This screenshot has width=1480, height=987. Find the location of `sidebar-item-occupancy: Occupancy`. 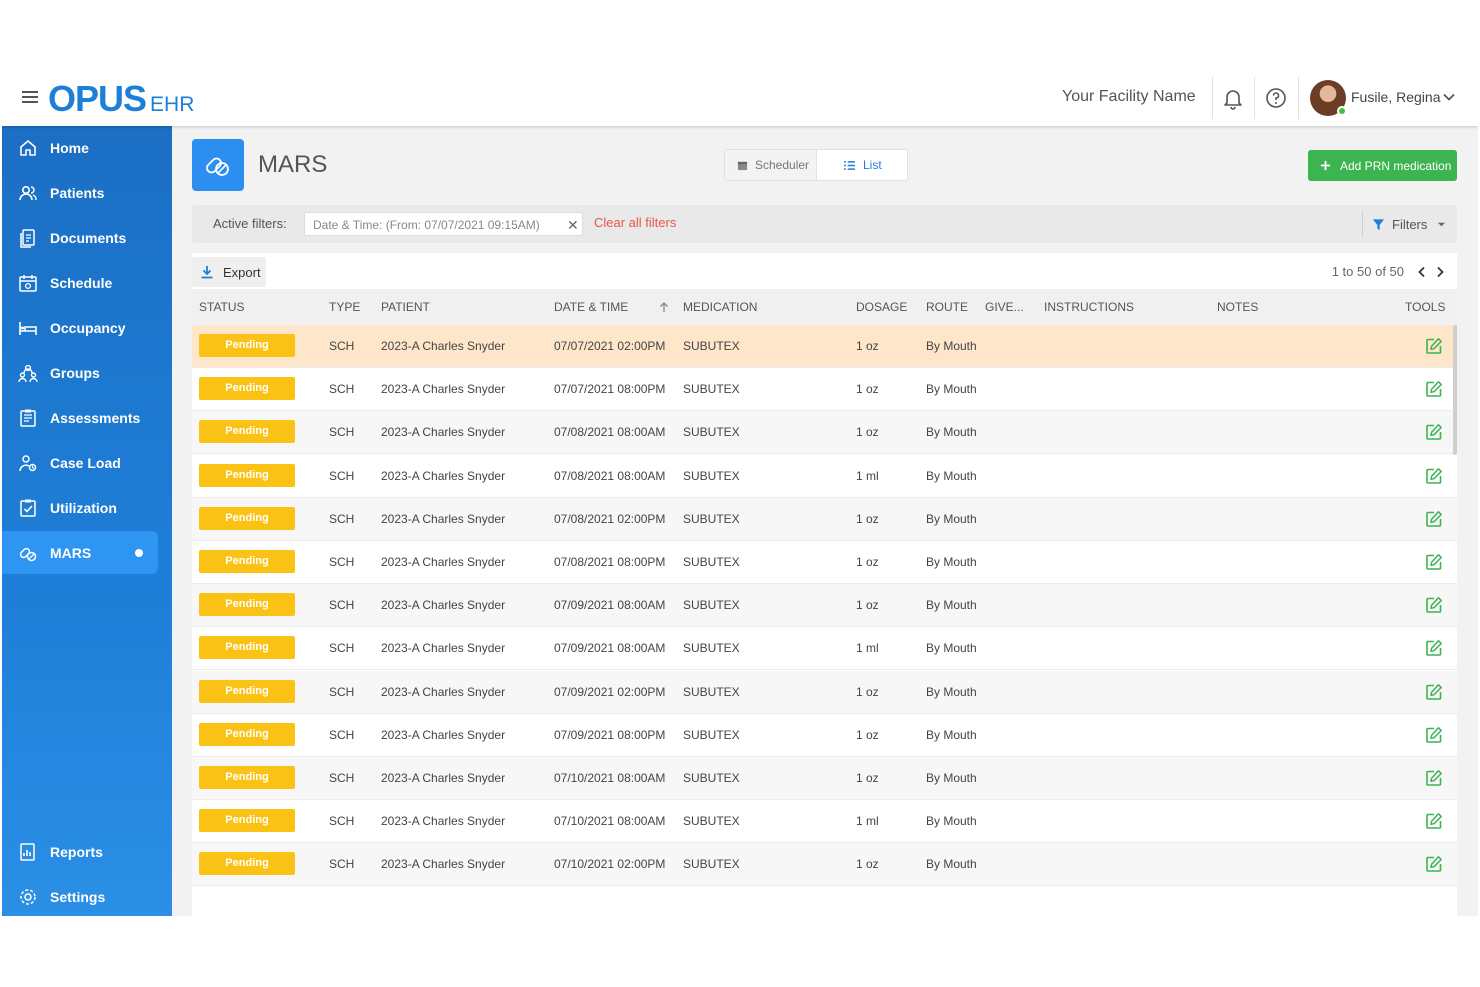

sidebar-item-occupancy: Occupancy is located at coordinates (80, 327).